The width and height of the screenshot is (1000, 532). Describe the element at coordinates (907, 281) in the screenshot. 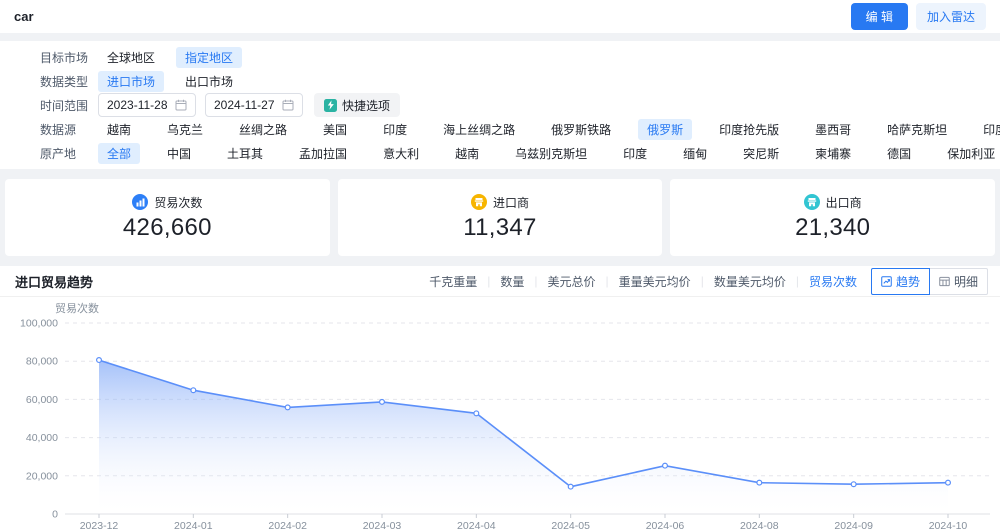

I see `trend-button-label: 趋势` at that location.